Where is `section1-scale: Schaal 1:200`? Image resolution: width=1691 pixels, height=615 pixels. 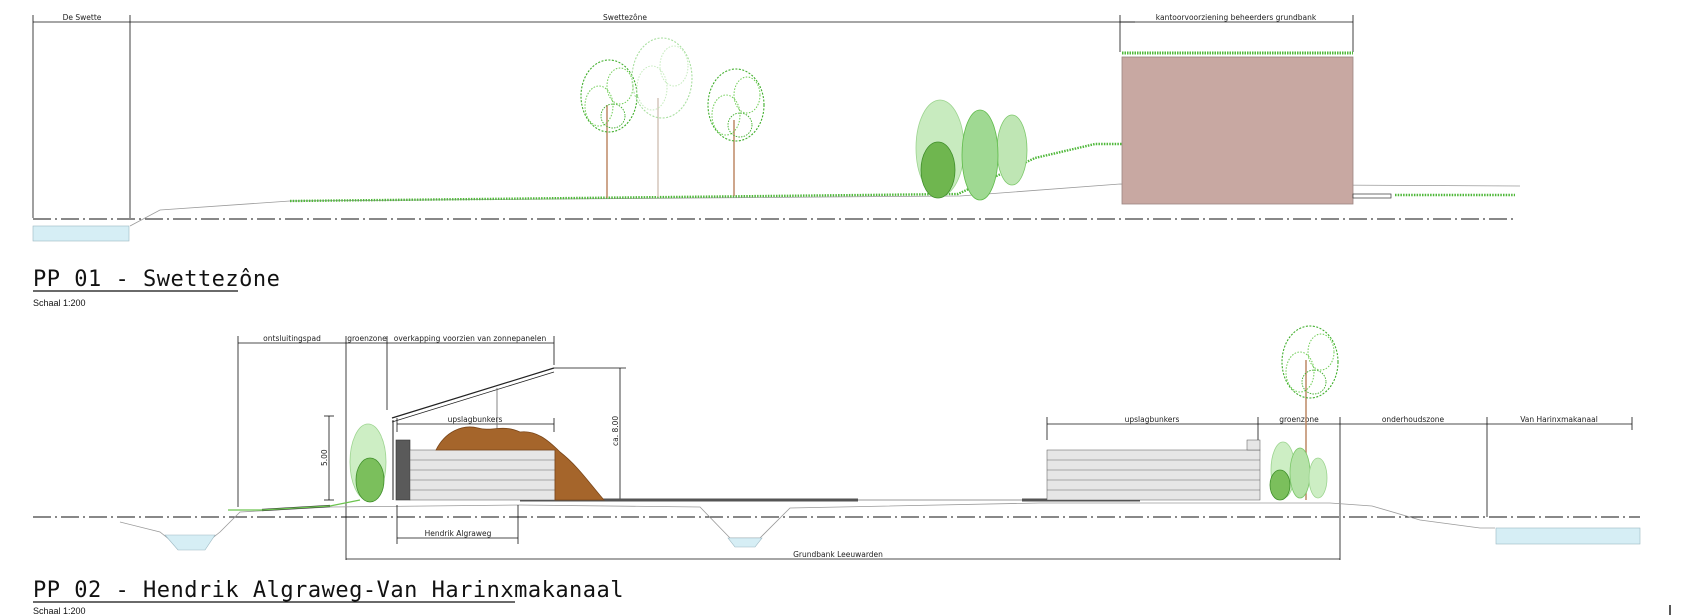
section1-scale: Schaal 1:200 is located at coordinates (59, 303).